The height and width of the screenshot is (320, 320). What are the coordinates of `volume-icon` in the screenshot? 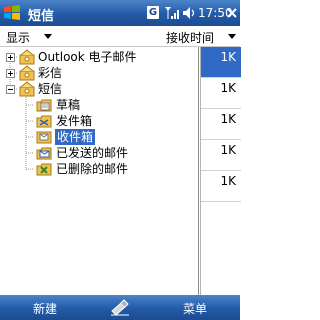 It's located at (189, 13).